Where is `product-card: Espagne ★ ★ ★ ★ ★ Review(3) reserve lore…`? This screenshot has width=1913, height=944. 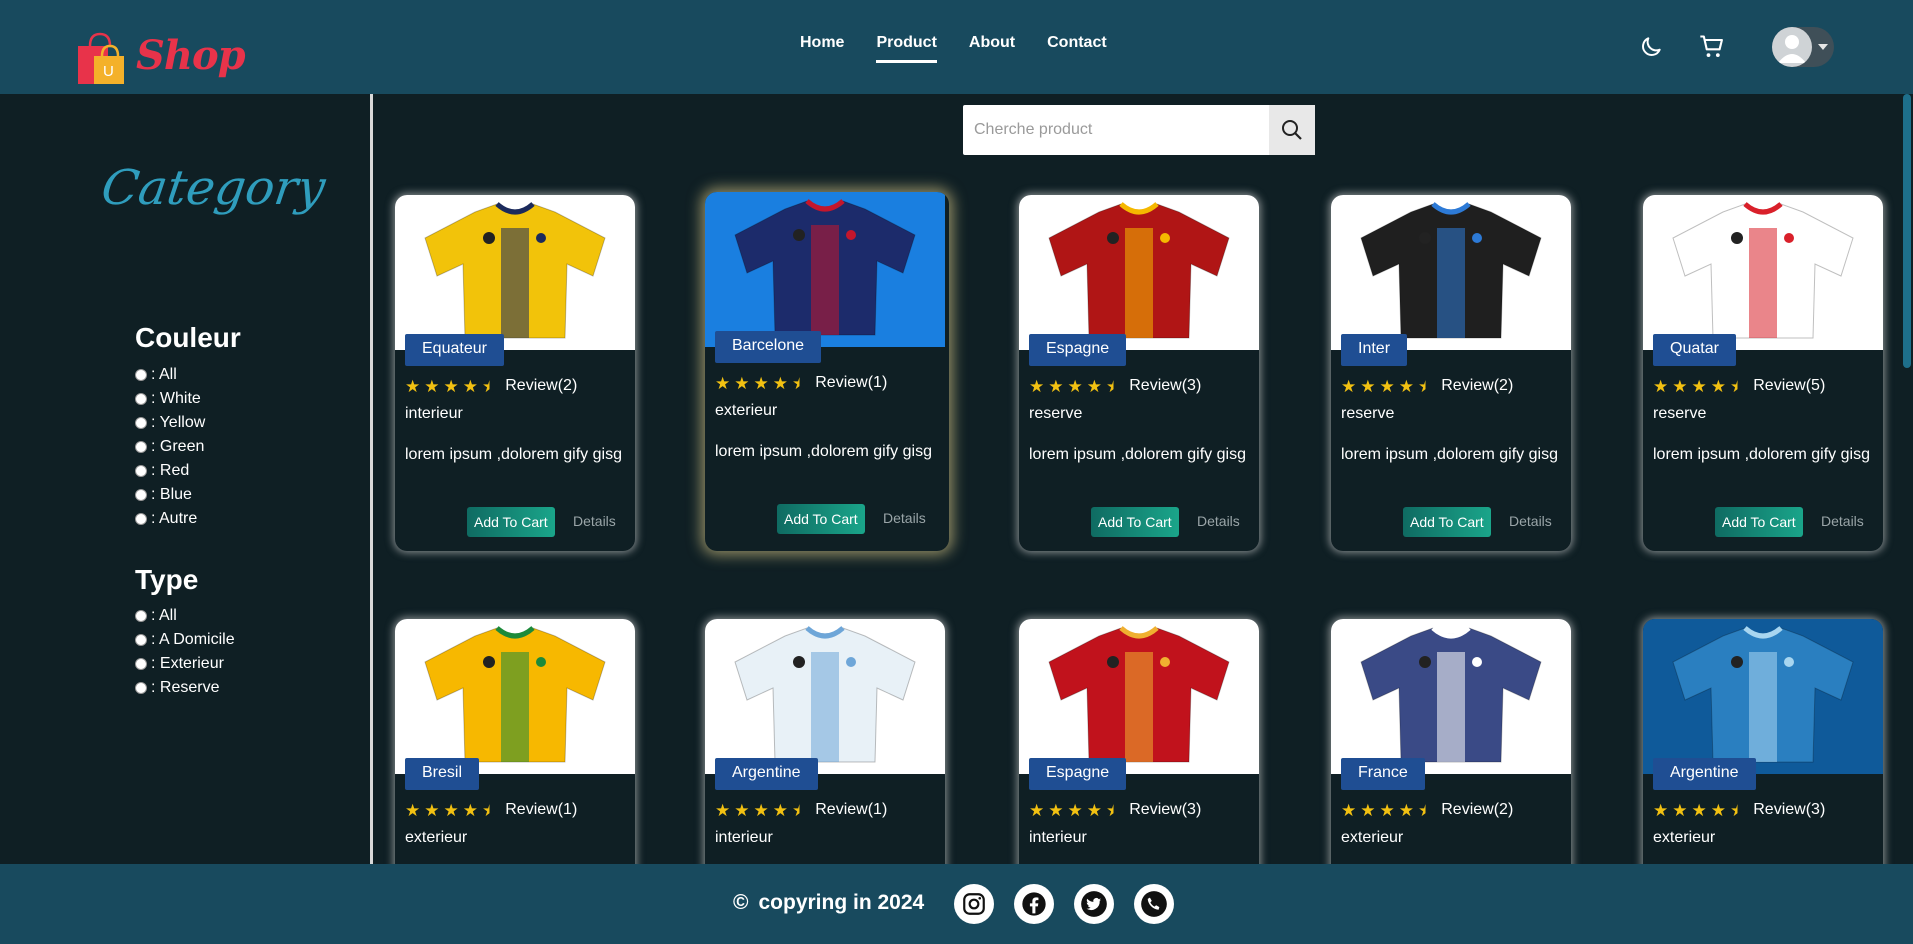 product-card: Espagne ★ ★ ★ ★ ★ Review(3) reserve lore… is located at coordinates (1139, 373).